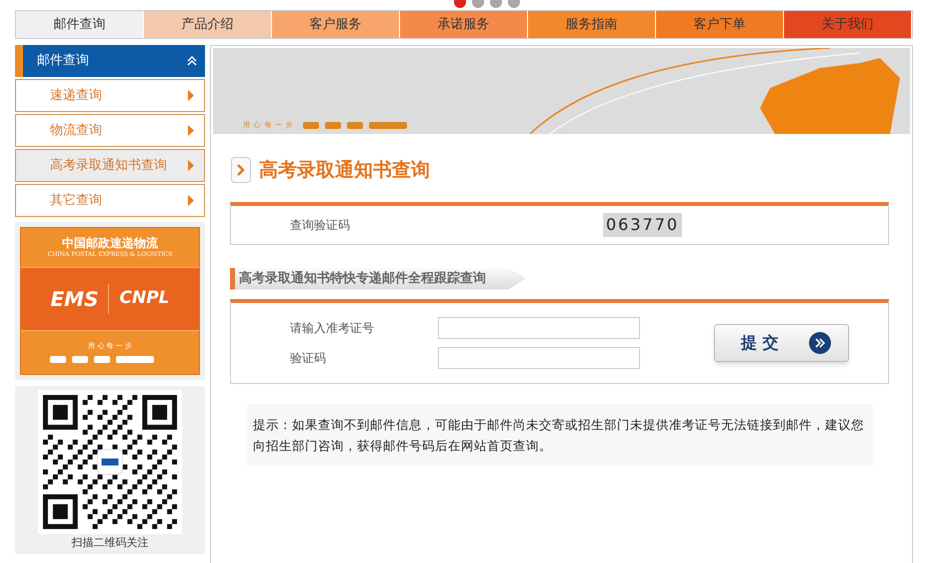 This screenshot has height=563, width=943. What do you see at coordinates (308, 358) in the screenshot?
I see `field-label: 验证码` at bounding box center [308, 358].